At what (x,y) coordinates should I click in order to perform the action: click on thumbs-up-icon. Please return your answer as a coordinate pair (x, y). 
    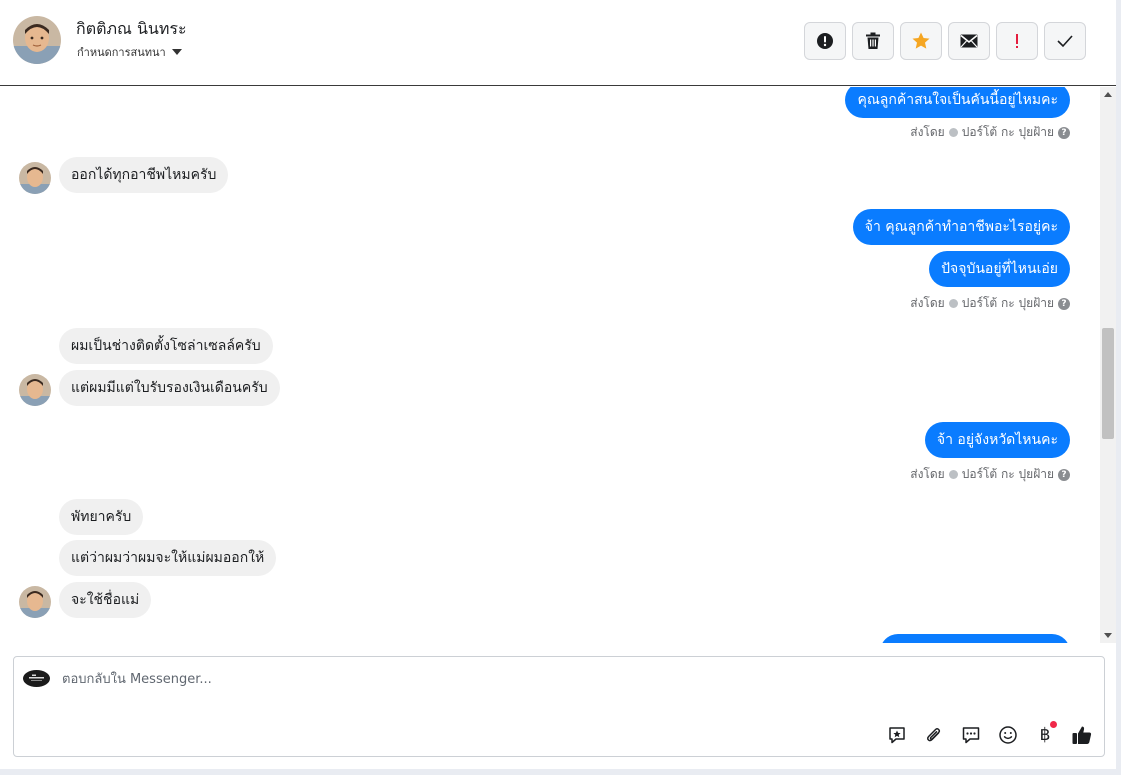
    Looking at the image, I should click on (1082, 735).